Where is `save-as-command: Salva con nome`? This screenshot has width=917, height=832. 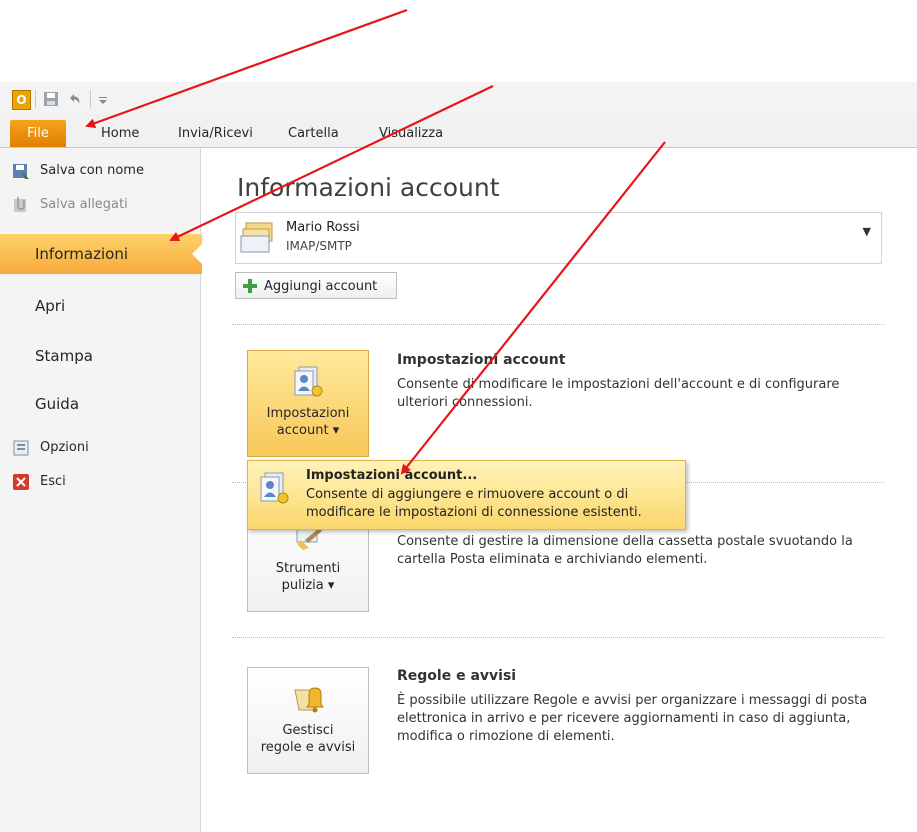
save-as-command: Salva con nome is located at coordinates (78, 171).